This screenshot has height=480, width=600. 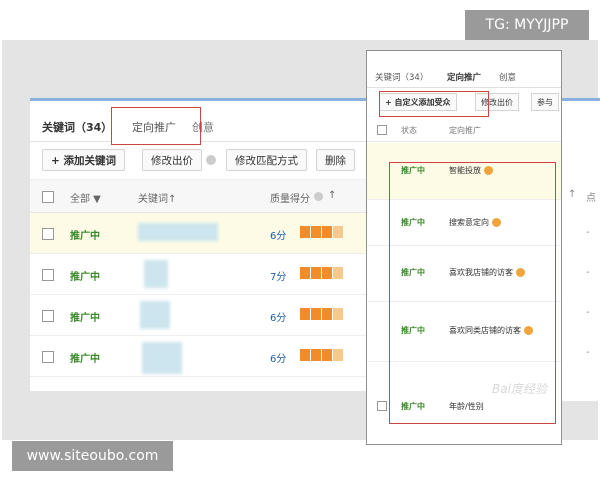 I want to click on table-right-edge: ↑ 点 - - - -, so click(x=581, y=249).